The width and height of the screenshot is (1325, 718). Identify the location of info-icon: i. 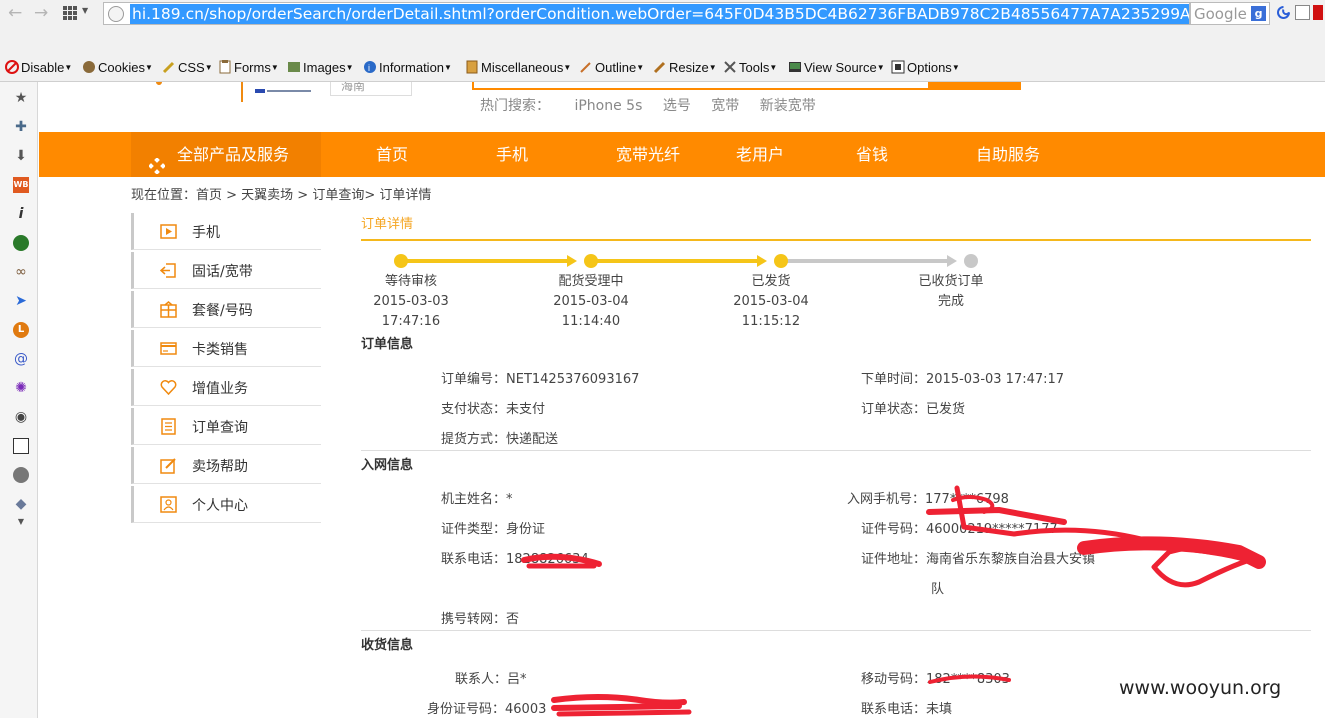
(21, 214).